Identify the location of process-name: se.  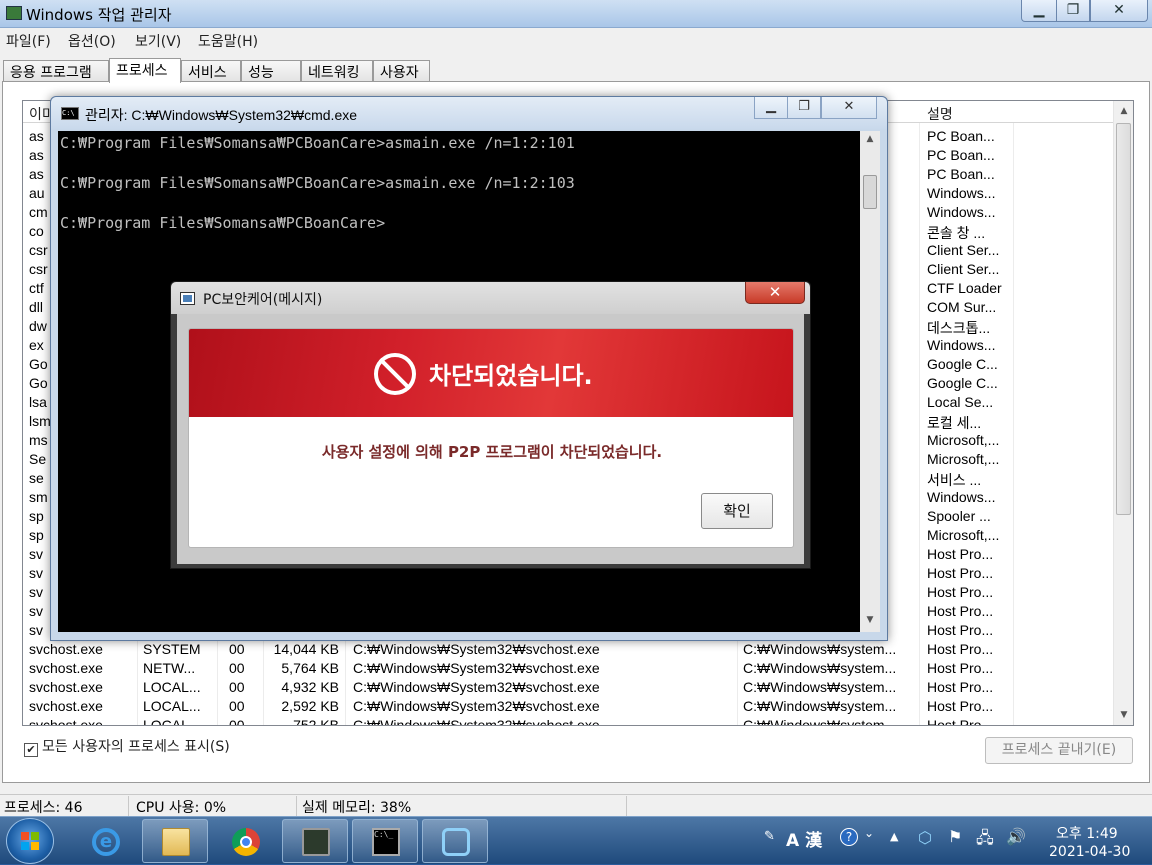
(36, 478).